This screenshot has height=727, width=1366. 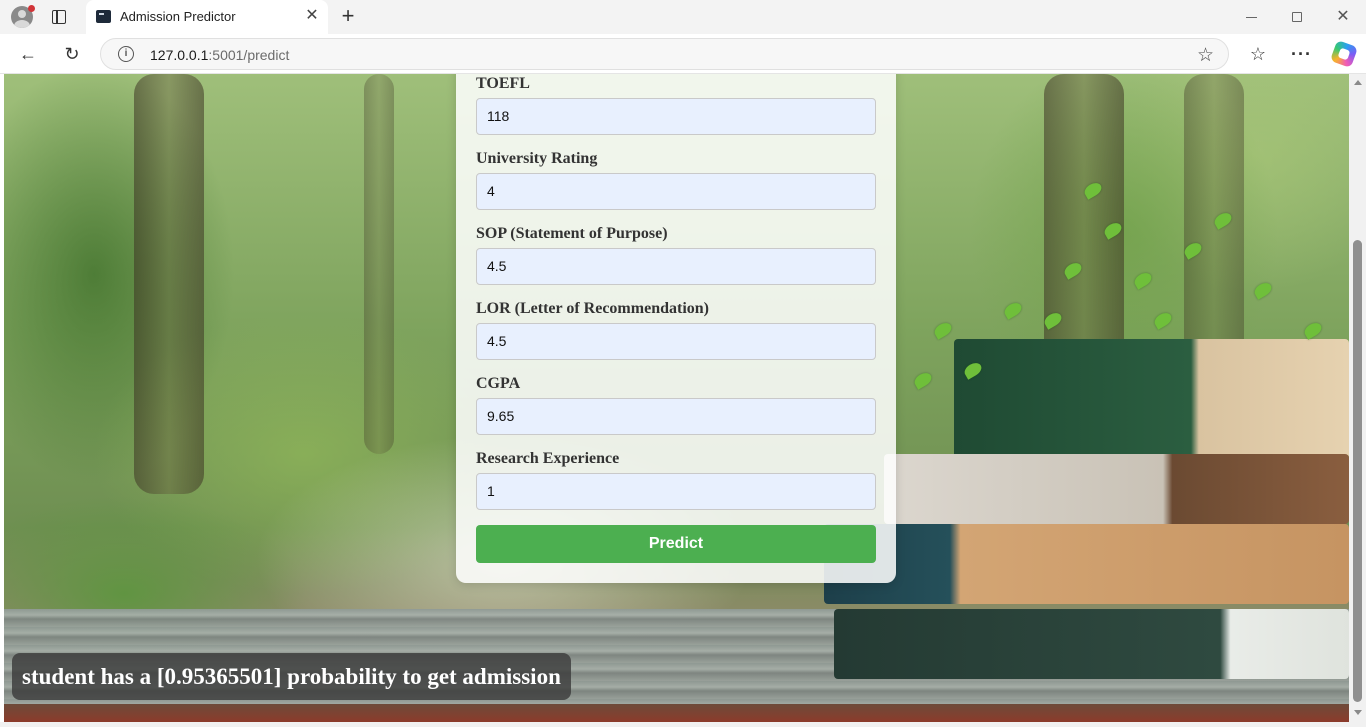 What do you see at coordinates (1357, 471) in the screenshot?
I see `scroll-thumb` at bounding box center [1357, 471].